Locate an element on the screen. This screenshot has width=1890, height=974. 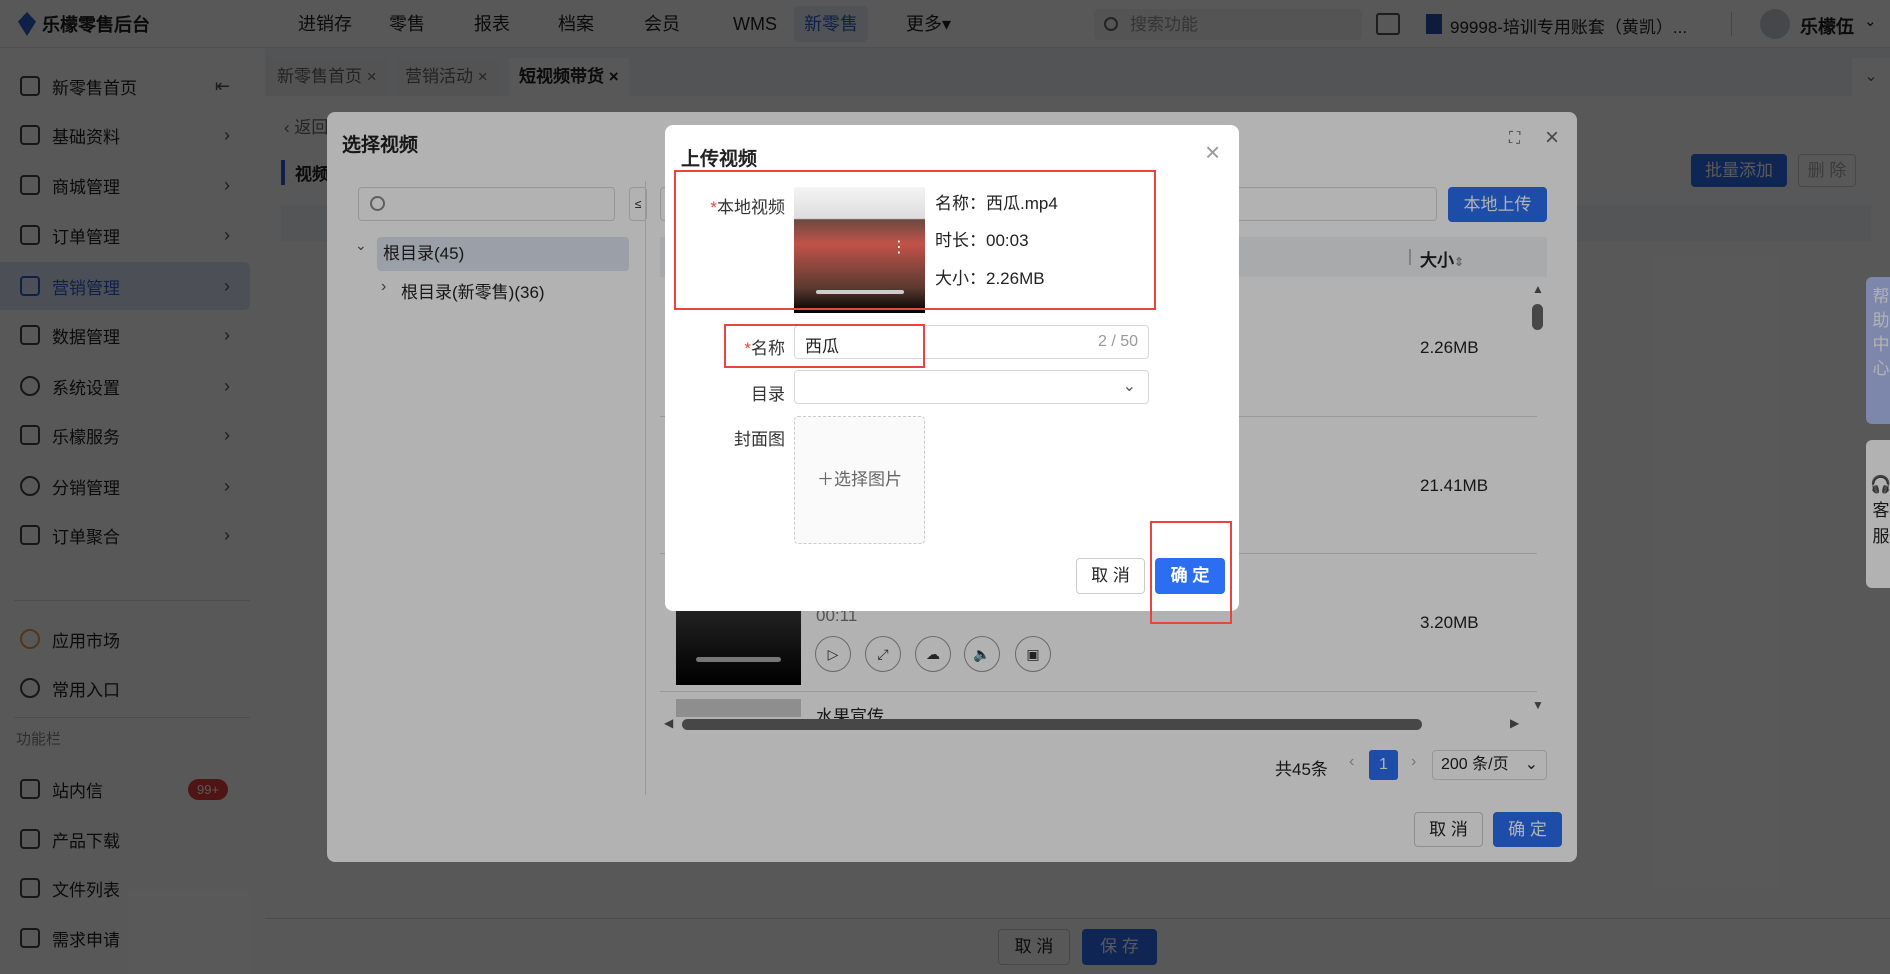
annotation-box-confirm is located at coordinates (1191, 572).